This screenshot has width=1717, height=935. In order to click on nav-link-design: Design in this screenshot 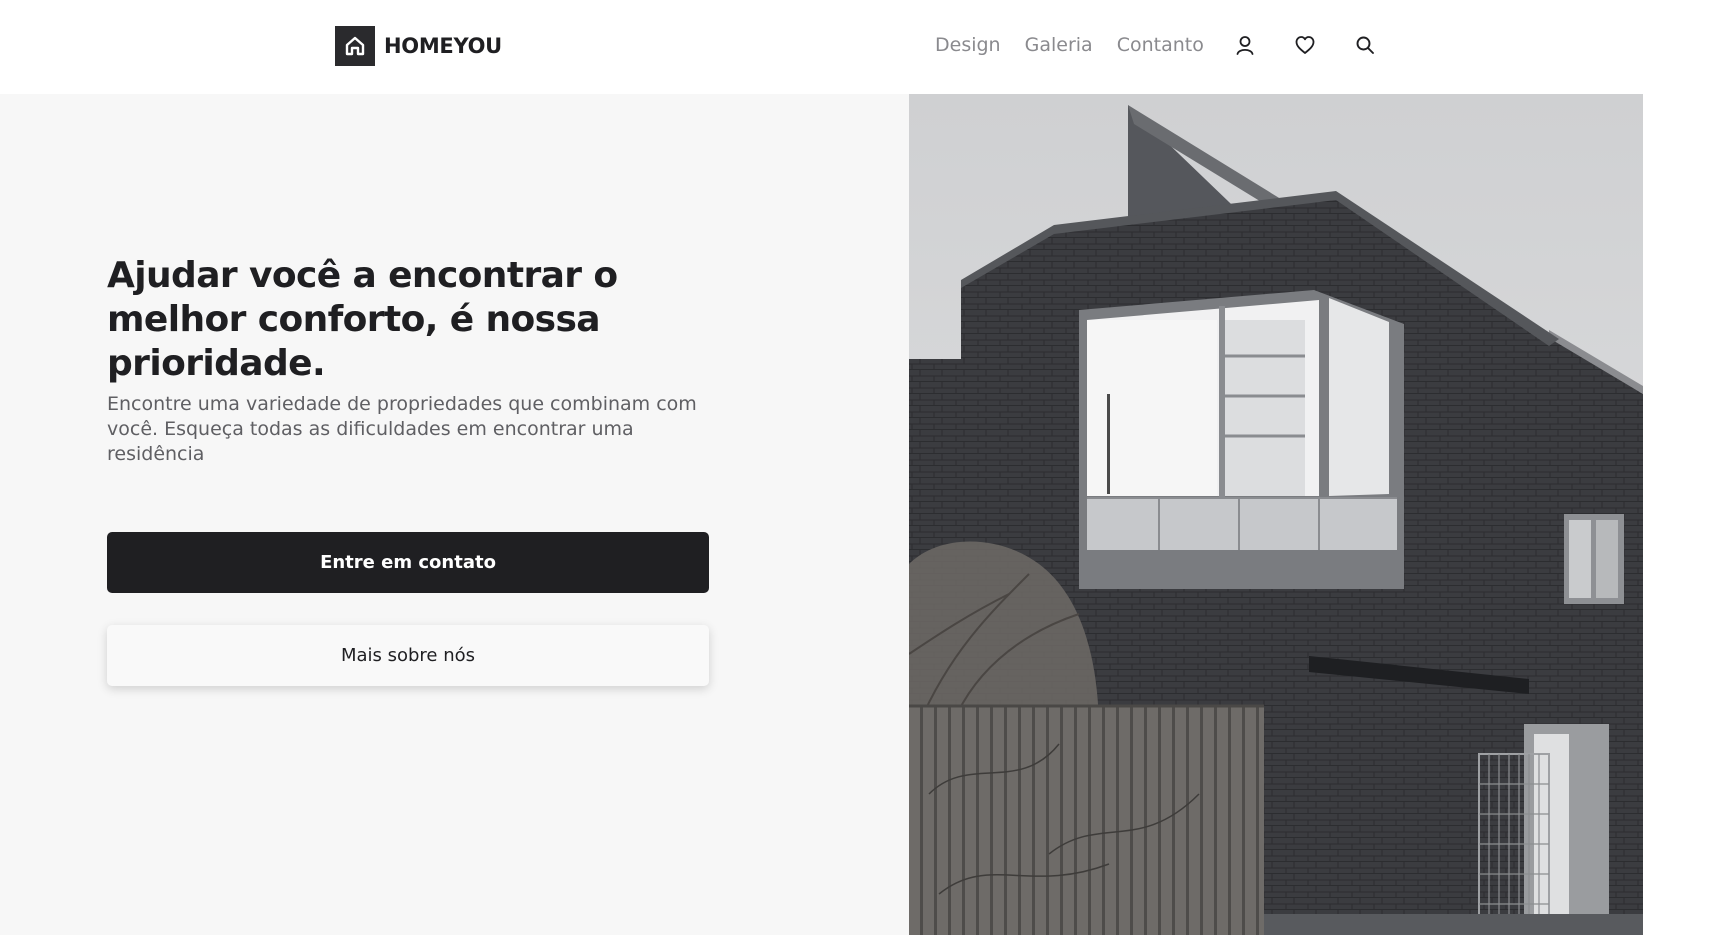, I will do `click(968, 45)`.